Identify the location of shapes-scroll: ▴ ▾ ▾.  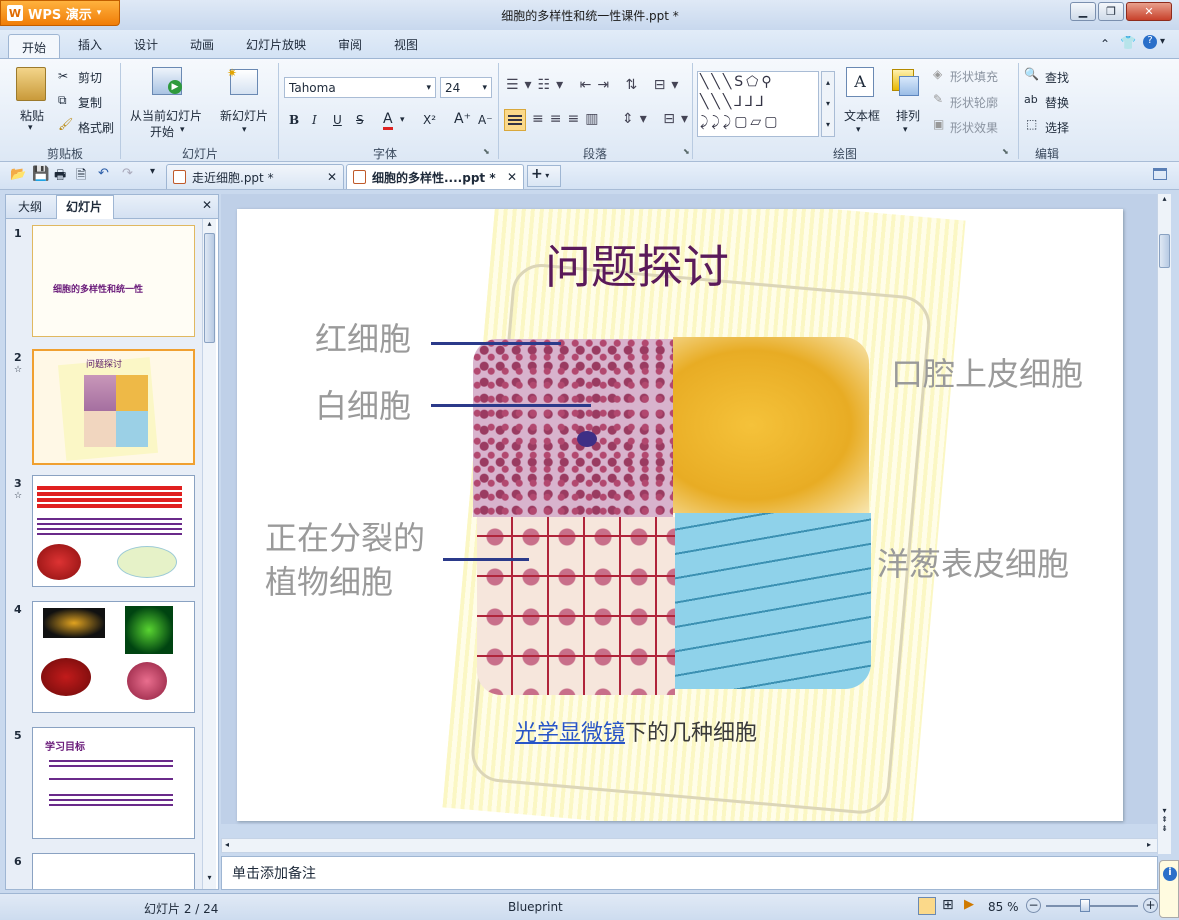
(828, 104).